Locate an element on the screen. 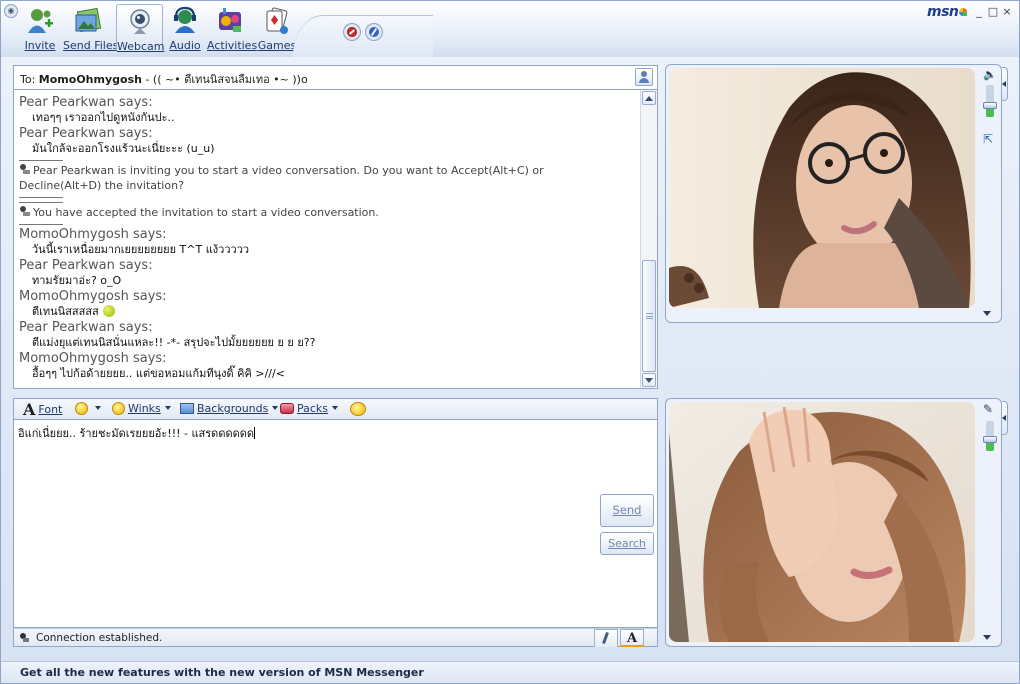 The width and height of the screenshot is (1020, 684). backgrounds-button: Backgrounds is located at coordinates (229, 408).